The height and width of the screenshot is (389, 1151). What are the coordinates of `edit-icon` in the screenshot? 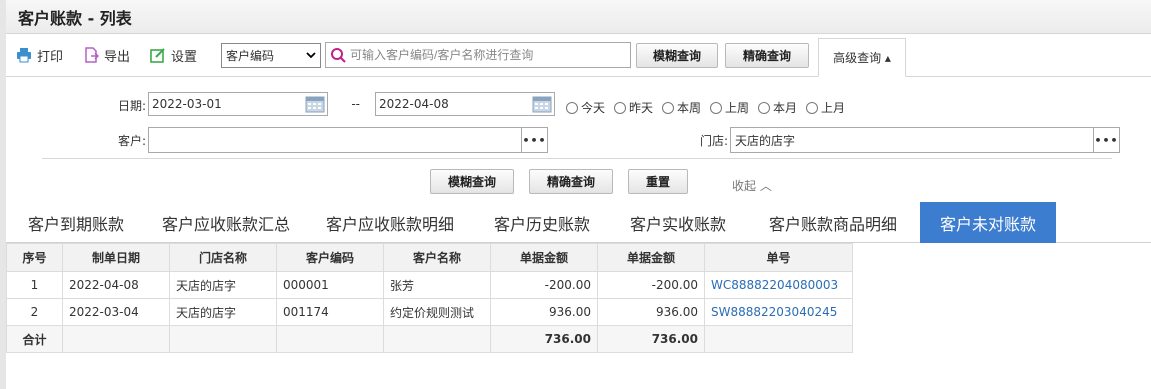 It's located at (157, 55).